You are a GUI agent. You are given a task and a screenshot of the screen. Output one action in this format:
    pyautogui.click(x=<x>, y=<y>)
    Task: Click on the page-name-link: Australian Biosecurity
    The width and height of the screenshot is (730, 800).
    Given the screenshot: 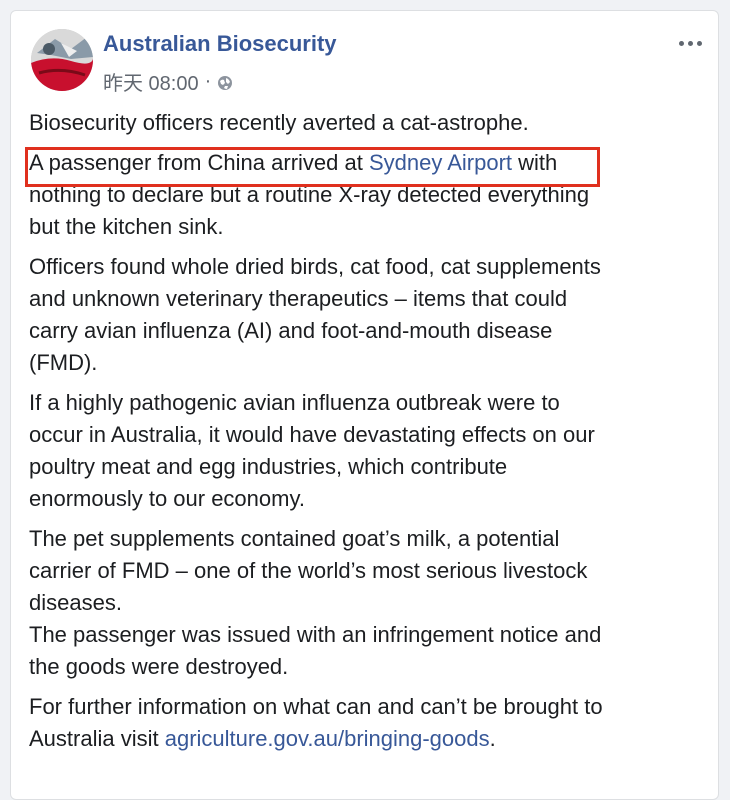 What is the action you would take?
    pyautogui.click(x=220, y=44)
    